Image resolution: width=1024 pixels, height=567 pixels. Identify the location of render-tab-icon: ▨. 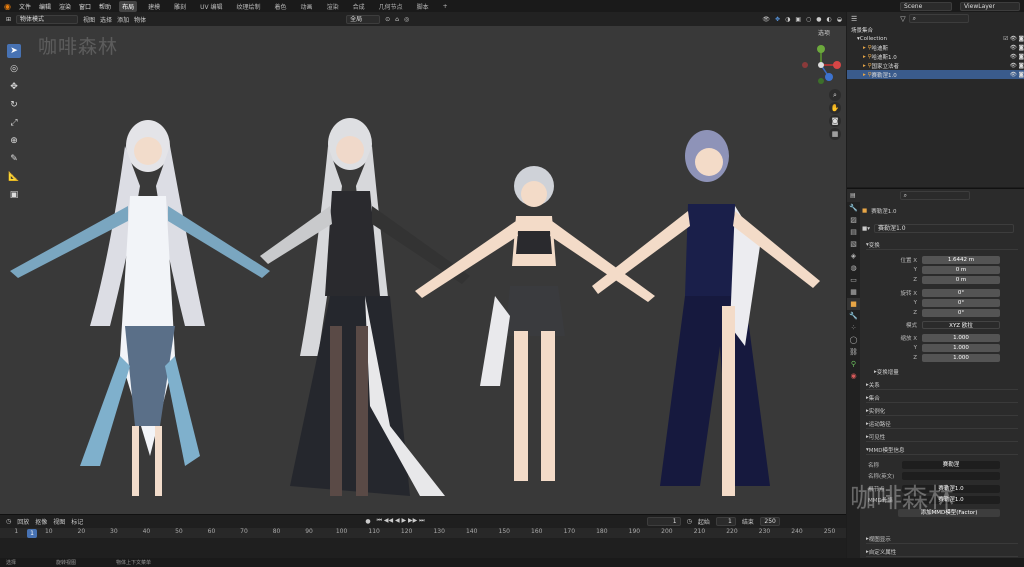
(853, 220).